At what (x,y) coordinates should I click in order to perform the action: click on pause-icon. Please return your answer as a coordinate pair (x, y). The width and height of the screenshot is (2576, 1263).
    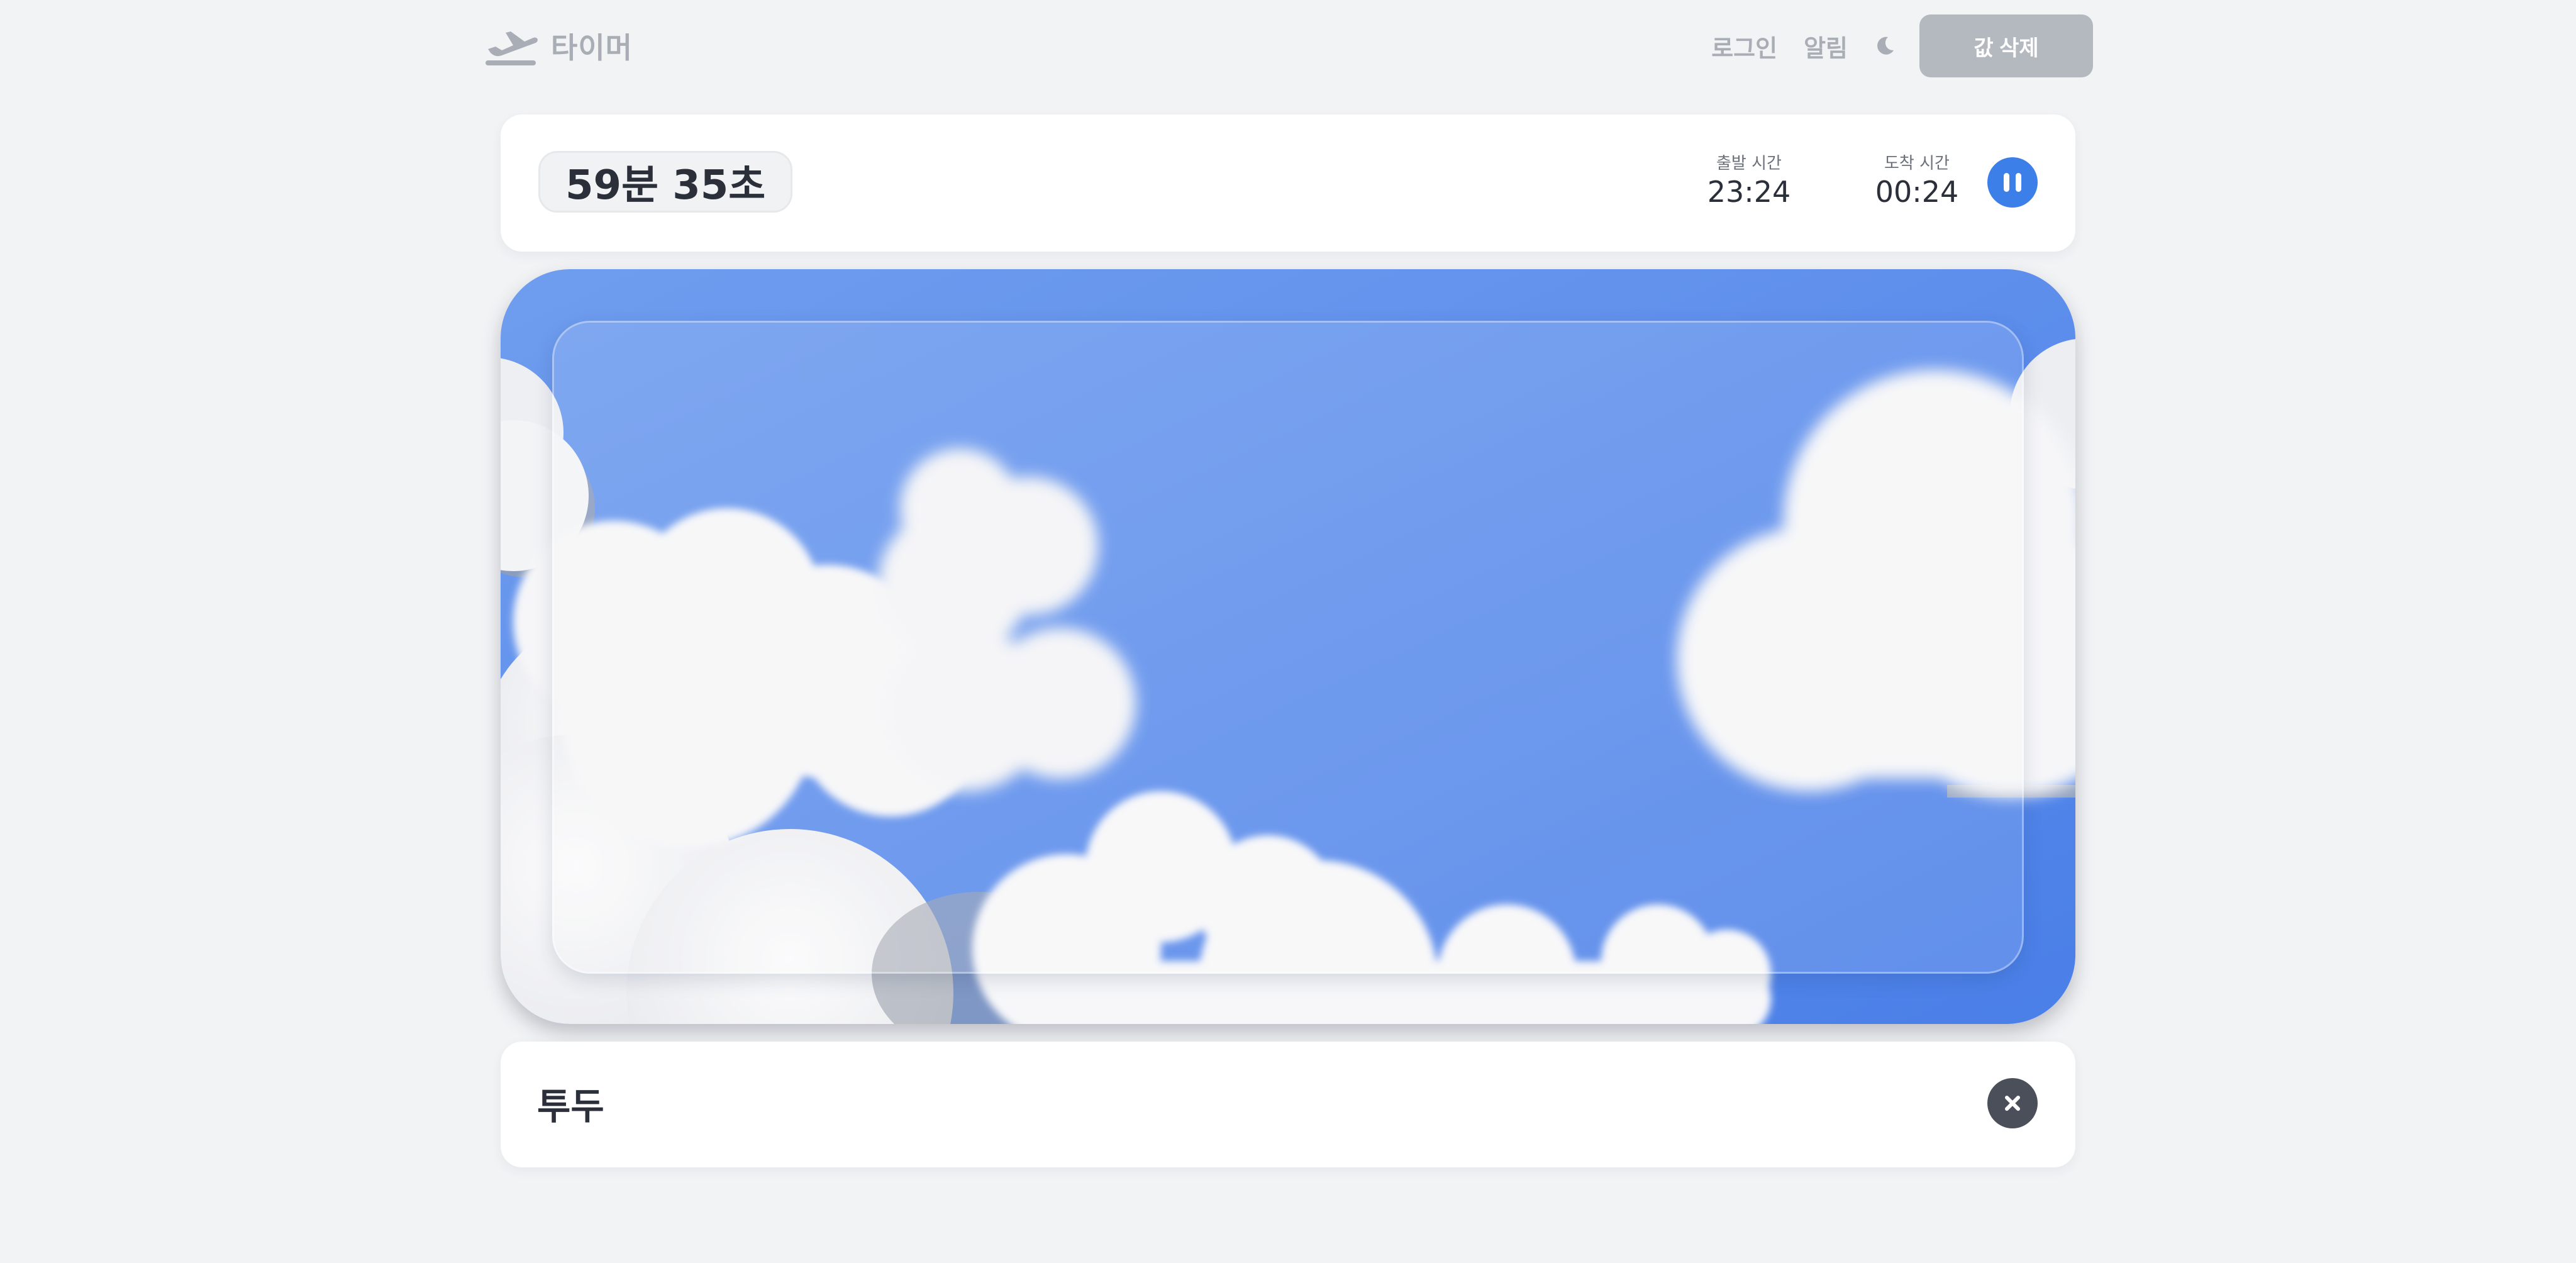
    Looking at the image, I should click on (2006, 182).